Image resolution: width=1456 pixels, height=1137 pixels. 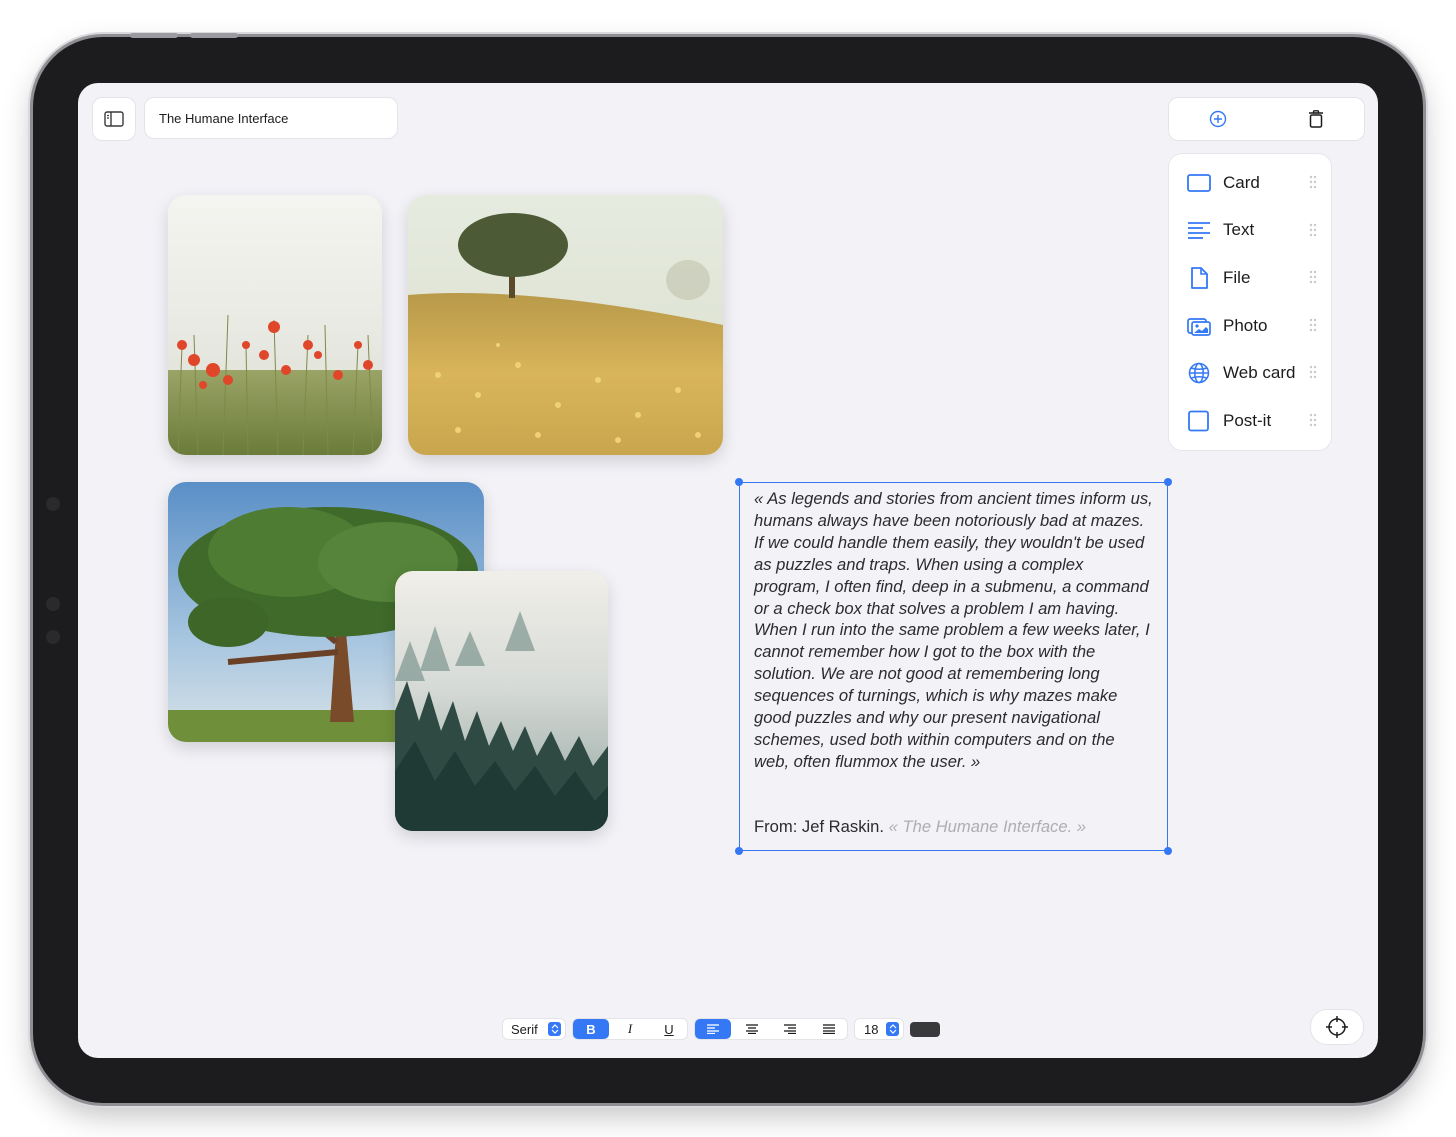 I want to click on palette-item-text: Text, so click(x=1250, y=231).